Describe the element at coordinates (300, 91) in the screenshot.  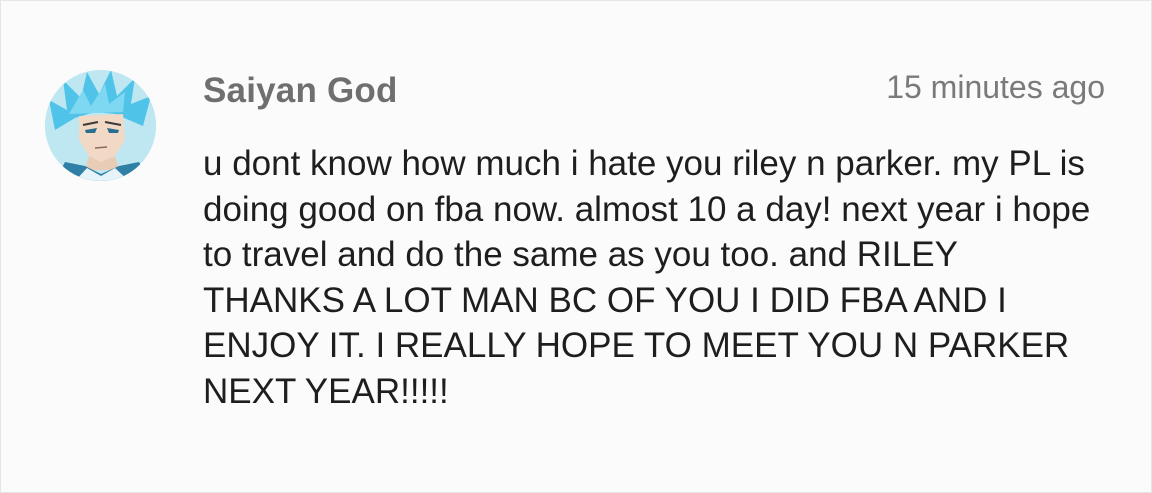
I see `comment-author: Saiyan God` at that location.